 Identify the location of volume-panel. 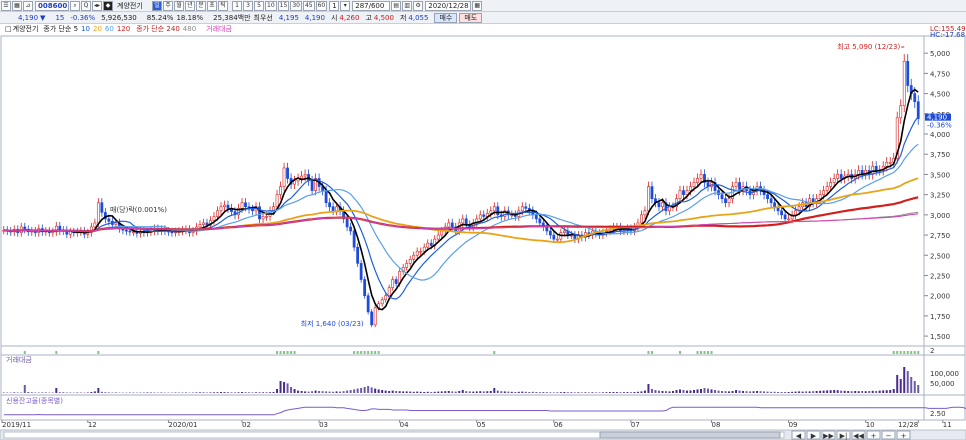
(483, 375).